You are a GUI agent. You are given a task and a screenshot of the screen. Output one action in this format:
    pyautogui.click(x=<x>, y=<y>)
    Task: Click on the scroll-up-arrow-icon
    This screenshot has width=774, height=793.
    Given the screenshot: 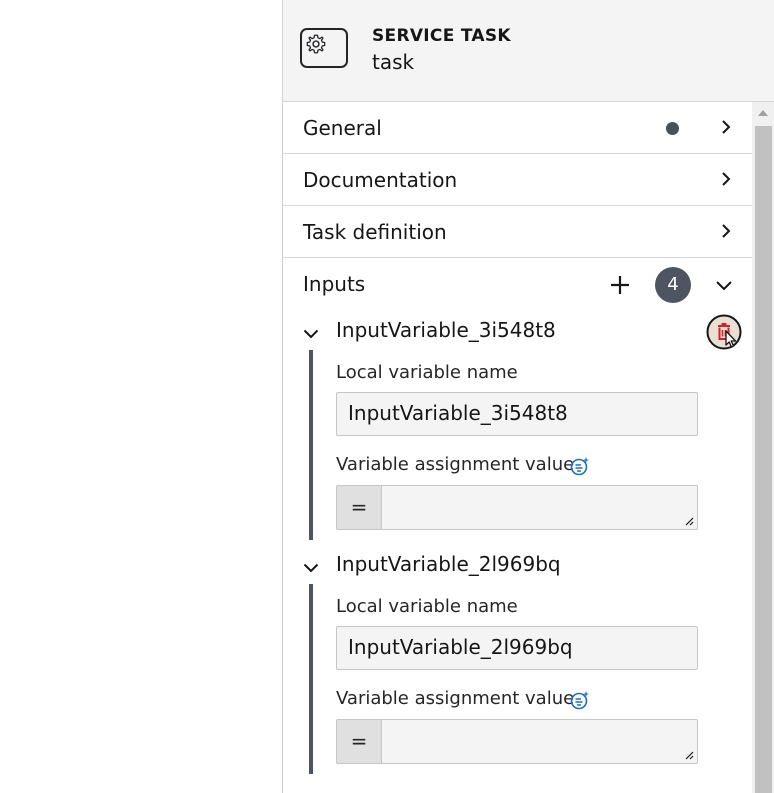 What is the action you would take?
    pyautogui.click(x=763, y=113)
    